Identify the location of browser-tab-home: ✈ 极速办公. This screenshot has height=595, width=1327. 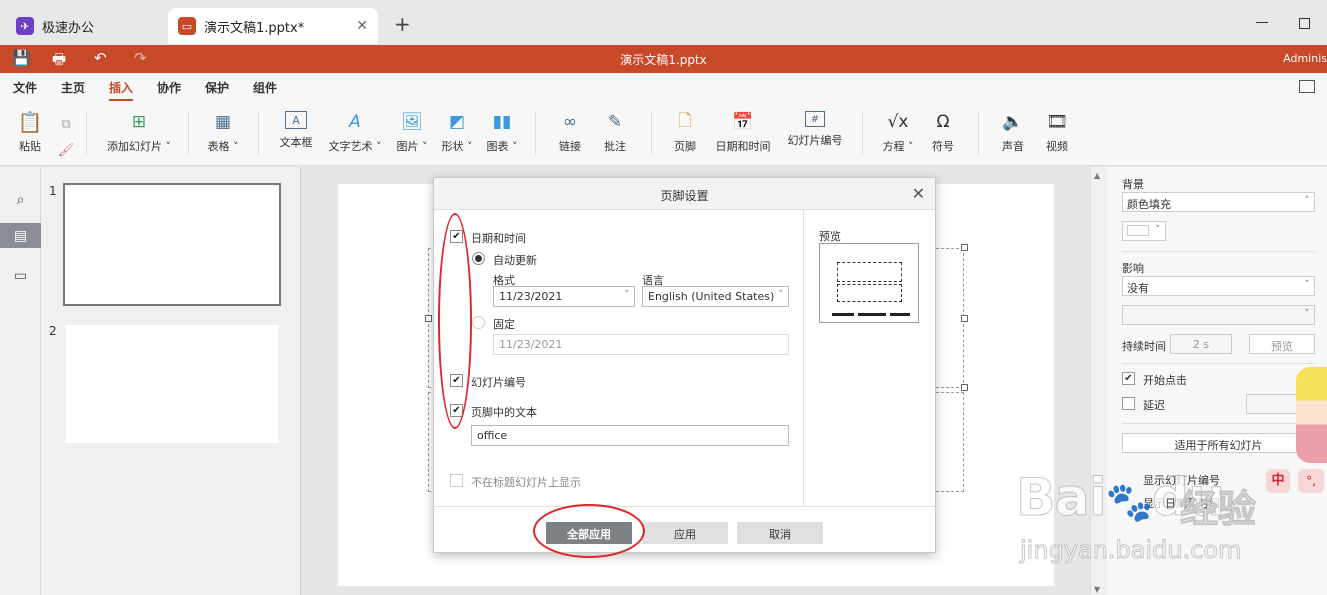
(81, 26).